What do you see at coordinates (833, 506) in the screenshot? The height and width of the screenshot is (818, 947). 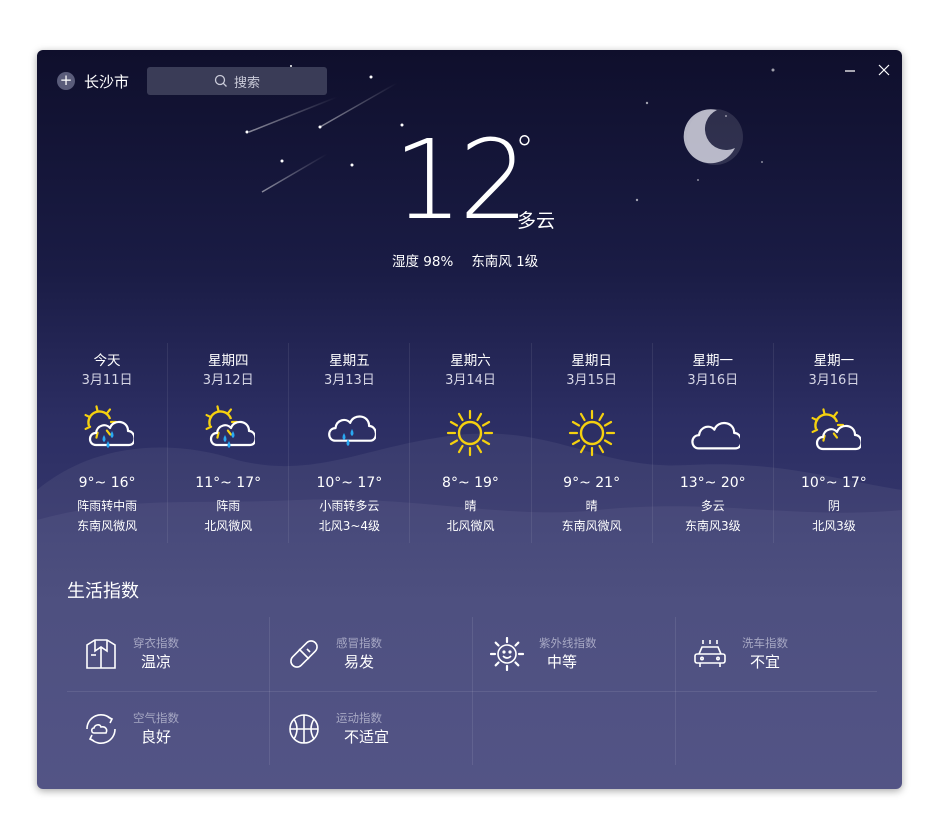 I see `forecast-condition: 阴` at bounding box center [833, 506].